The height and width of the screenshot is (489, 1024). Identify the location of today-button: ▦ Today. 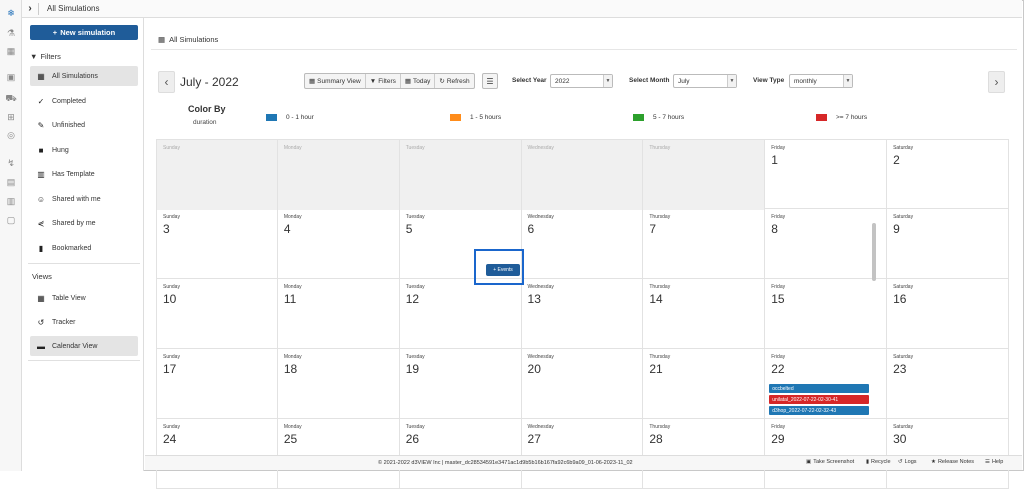
(418, 81).